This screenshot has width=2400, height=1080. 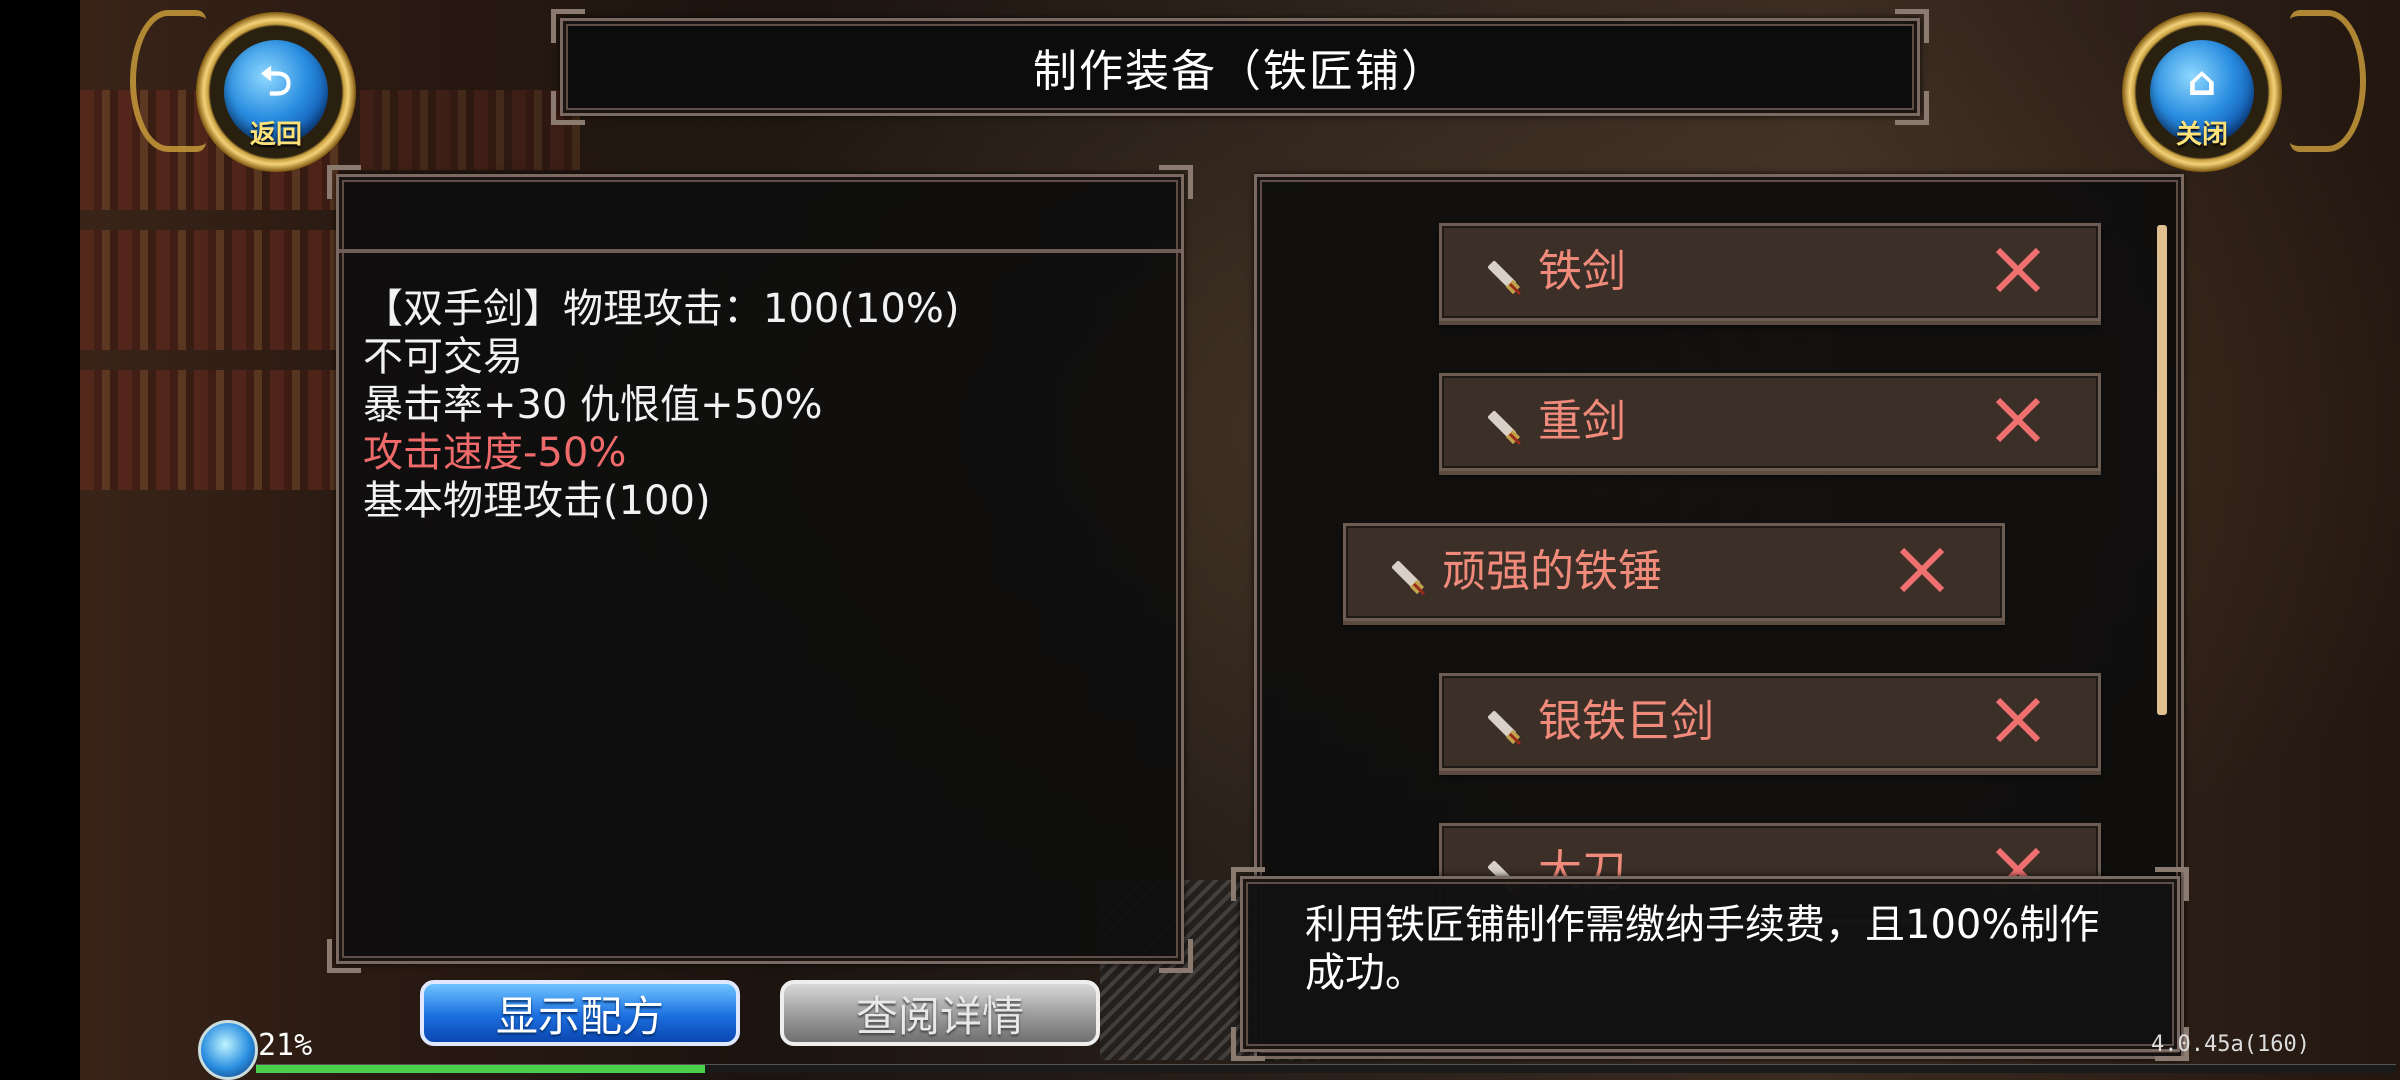 I want to click on message-panel: 利用铁匠铺制作需缴纳手续费，且100%制作成功。, so click(x=1710, y=964).